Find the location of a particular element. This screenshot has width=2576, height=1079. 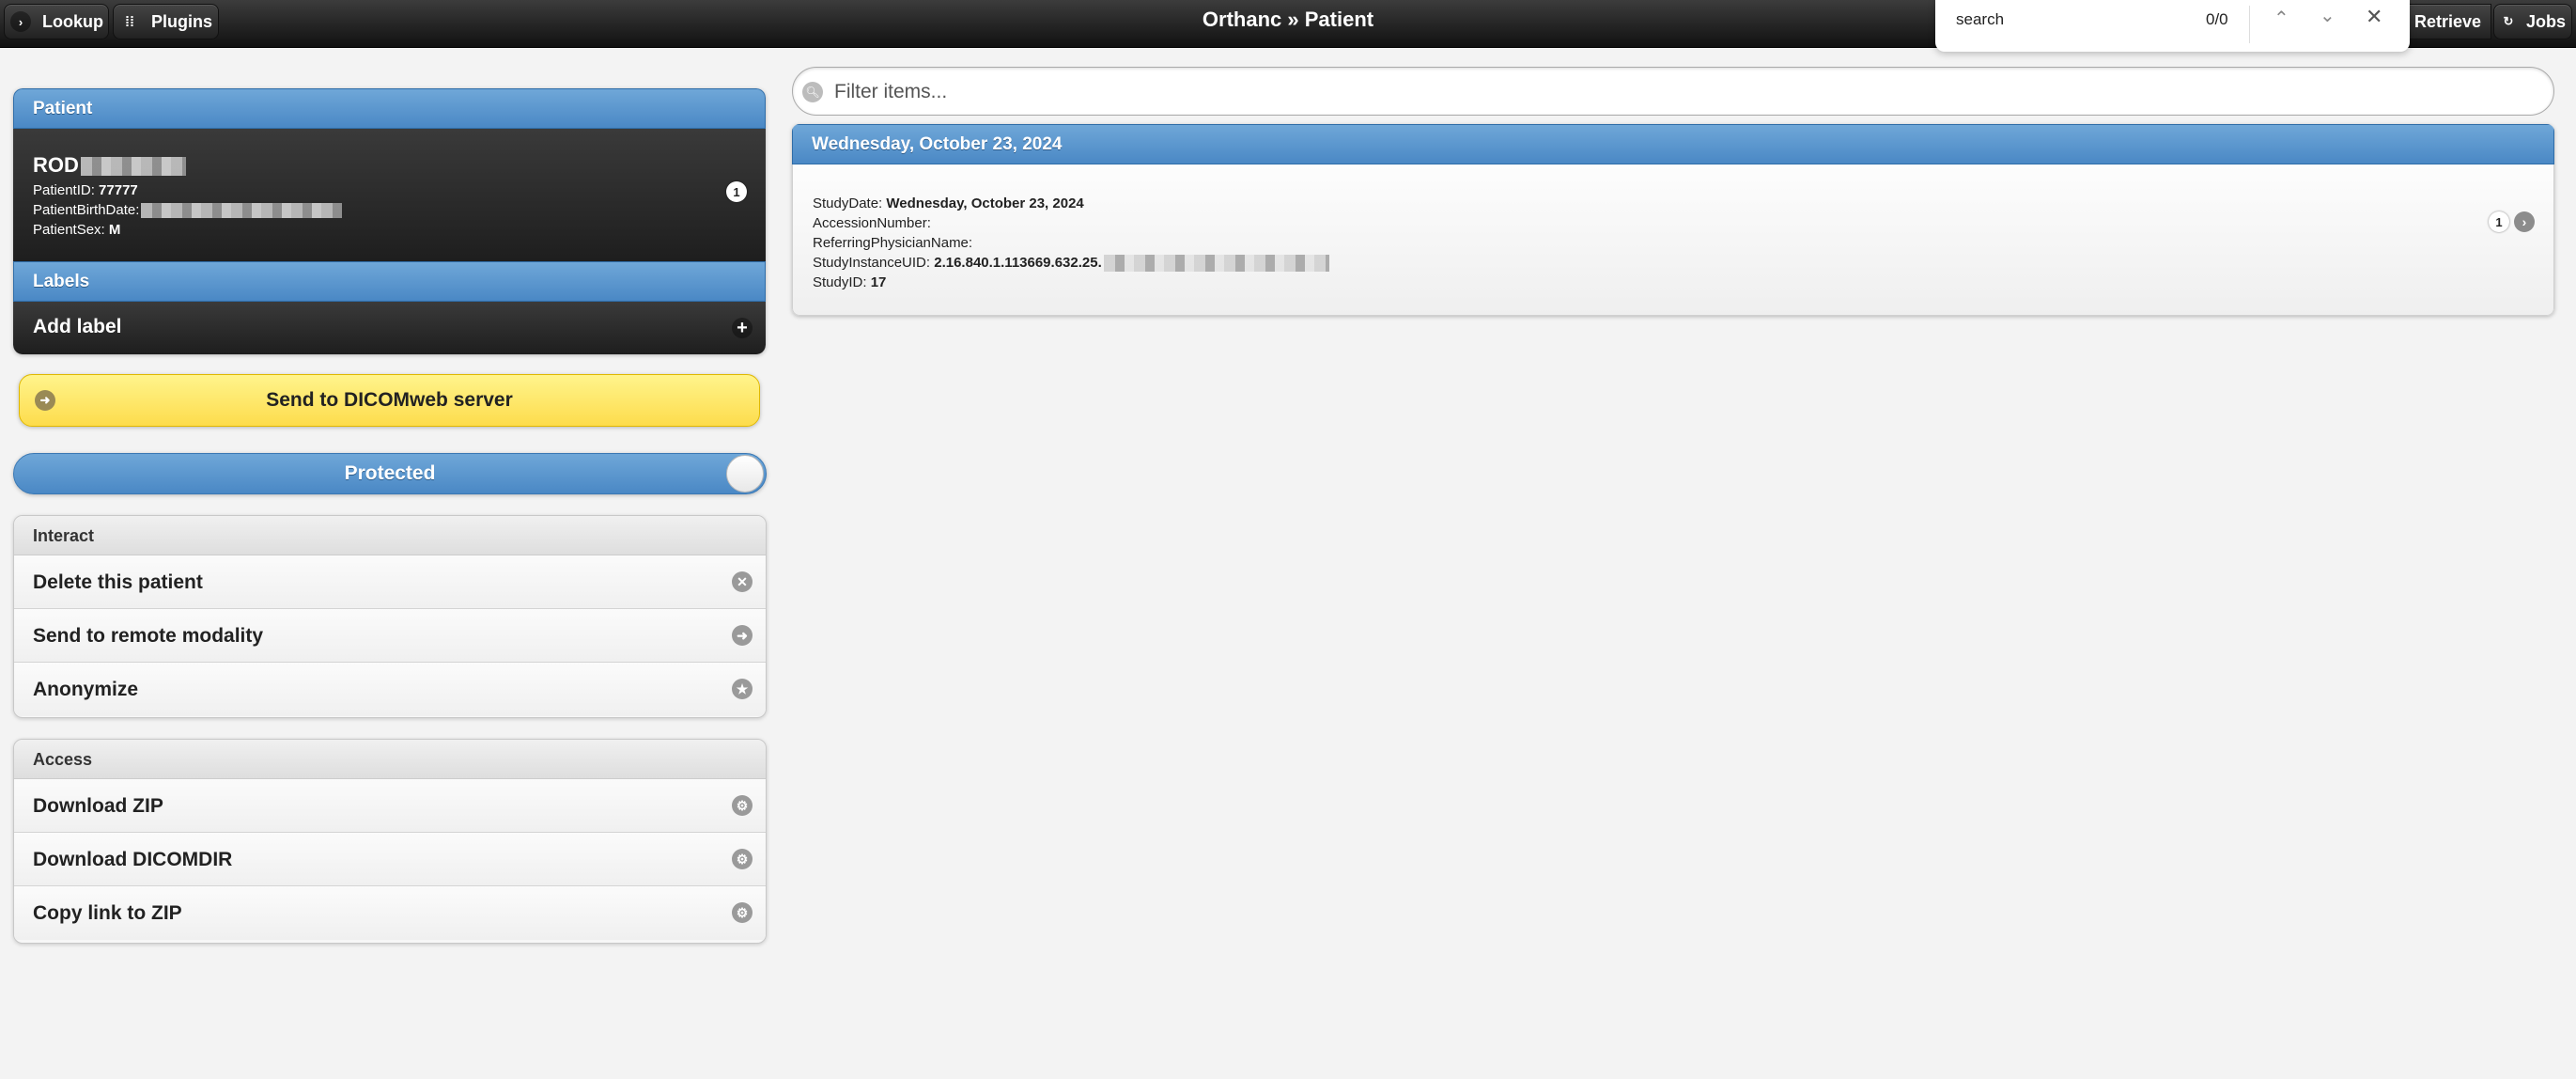

plus-icon: + is located at coordinates (742, 328).